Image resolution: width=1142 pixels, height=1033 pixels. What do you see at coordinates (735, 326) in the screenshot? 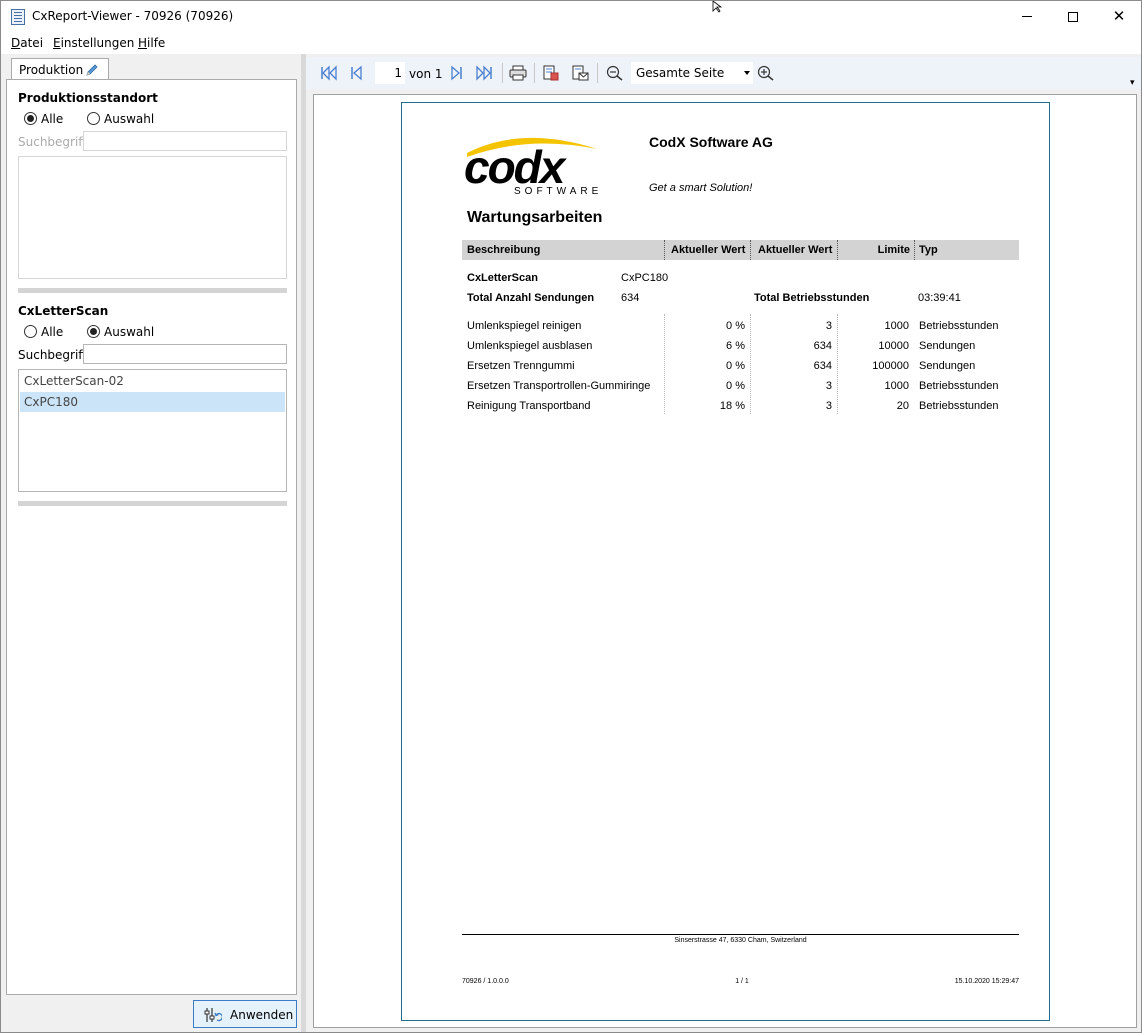
I see `row-percentage: 0 %` at bounding box center [735, 326].